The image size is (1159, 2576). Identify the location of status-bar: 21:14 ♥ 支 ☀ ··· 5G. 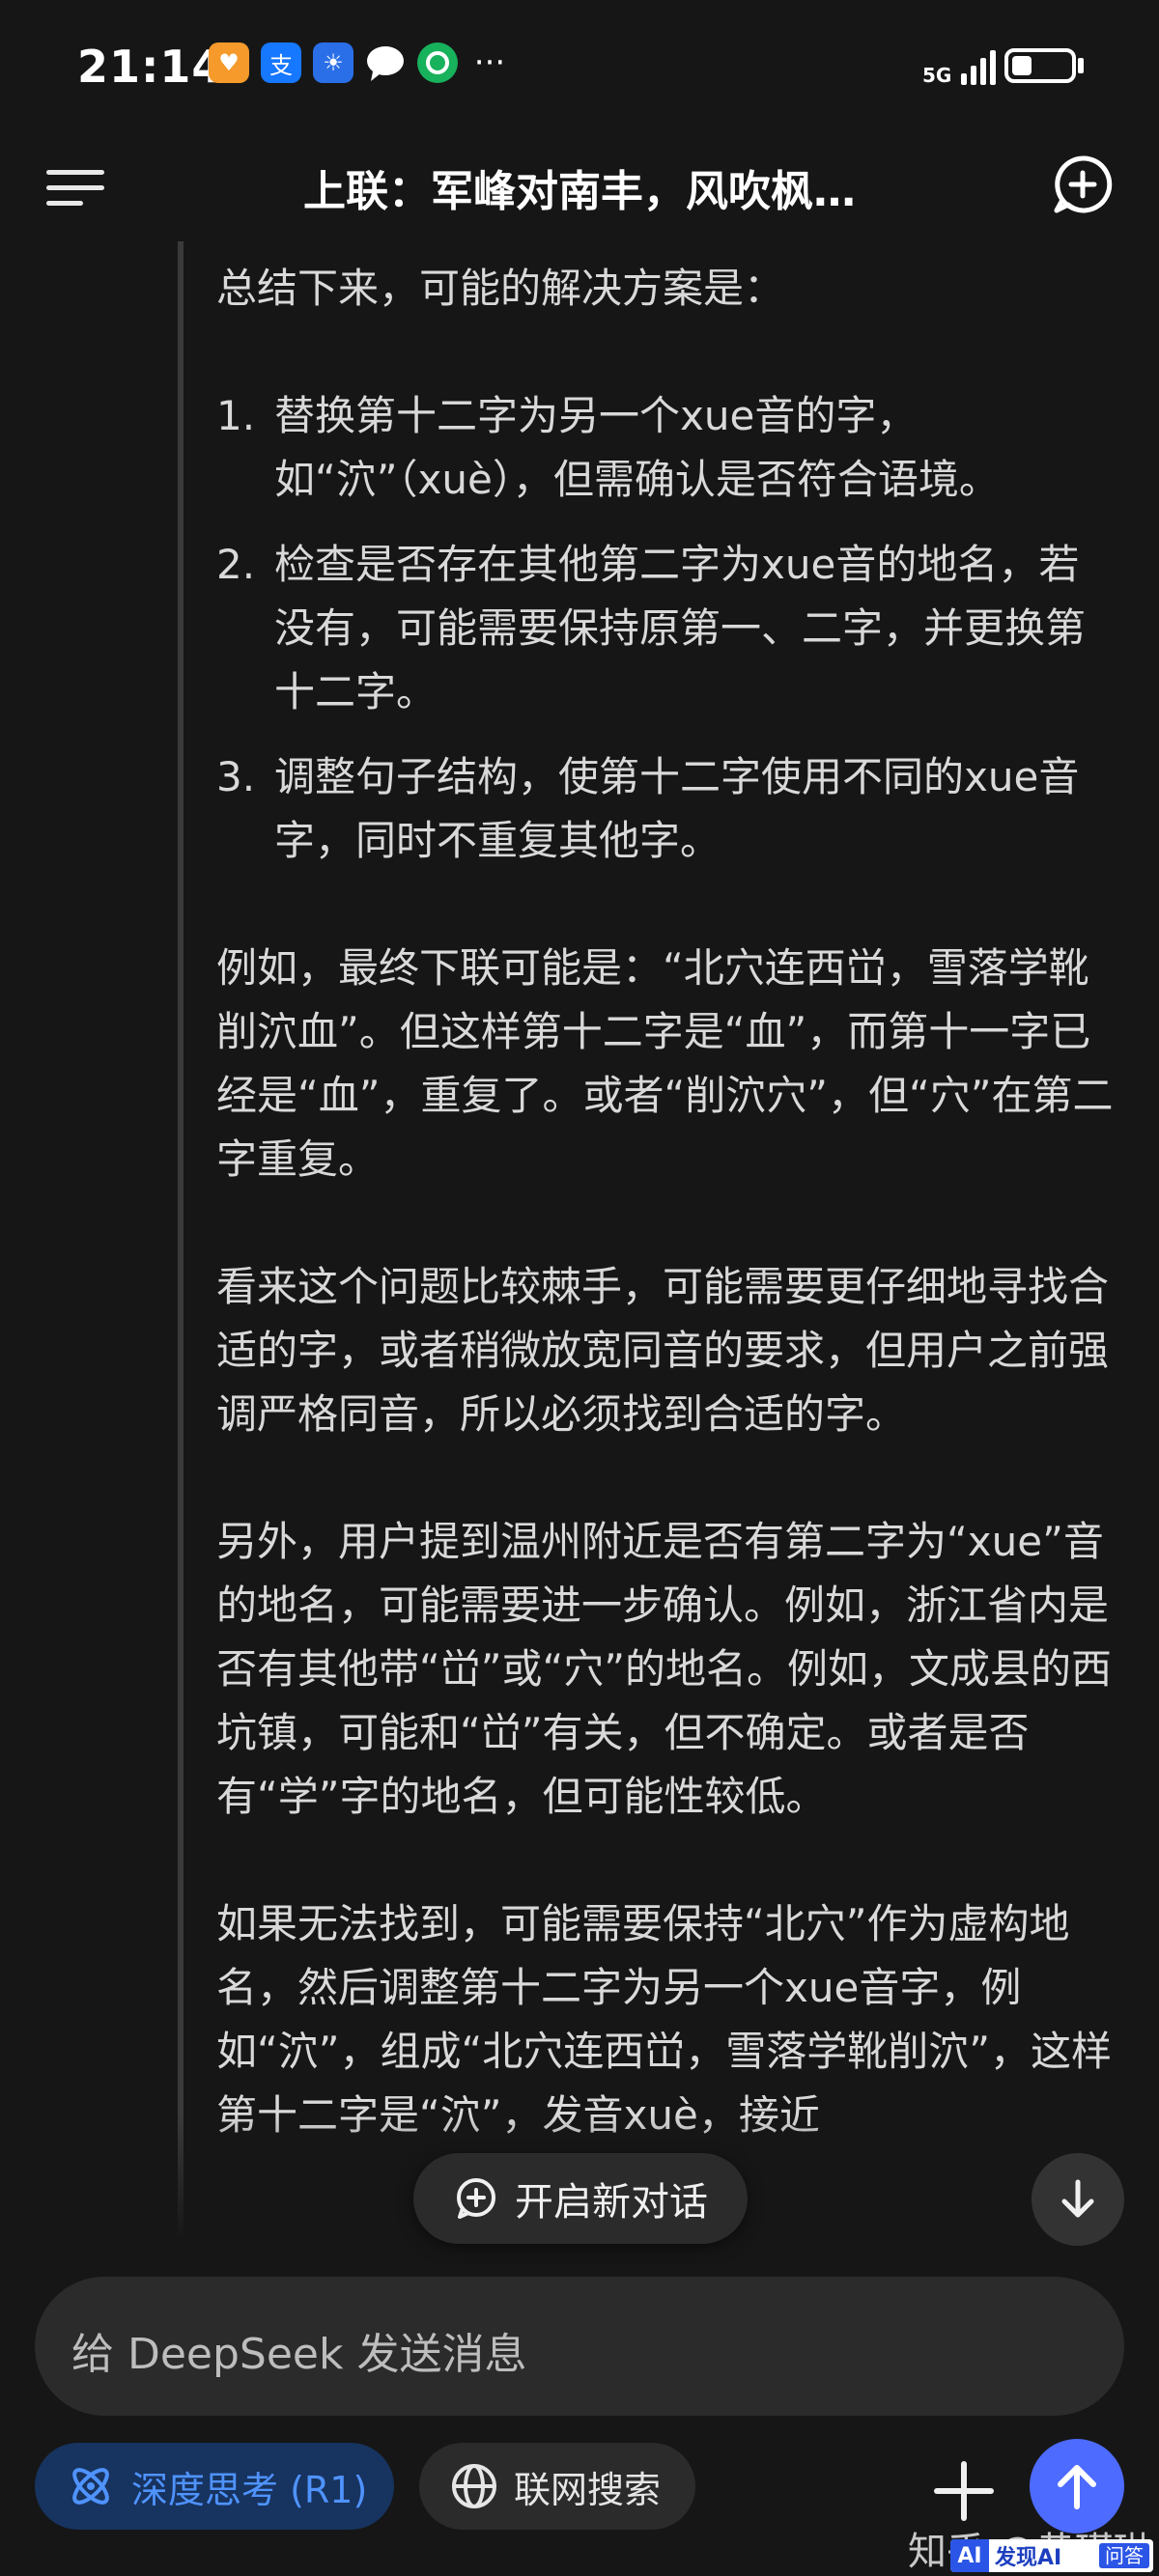
(579, 68).